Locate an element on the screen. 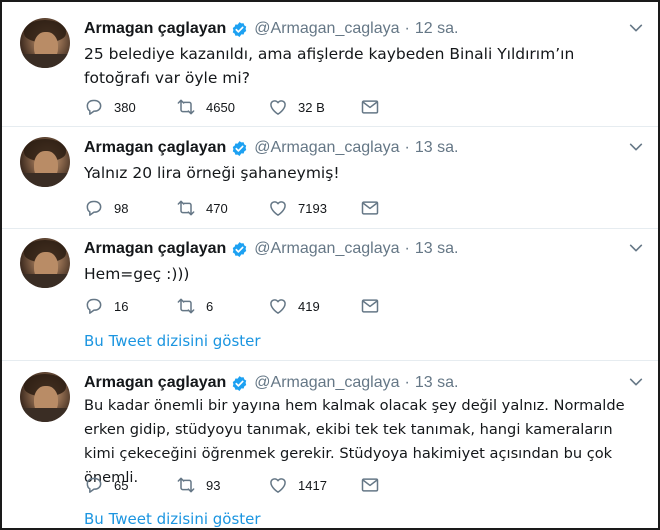 This screenshot has height=530, width=660. reply-count: 98 is located at coordinates (121, 208).